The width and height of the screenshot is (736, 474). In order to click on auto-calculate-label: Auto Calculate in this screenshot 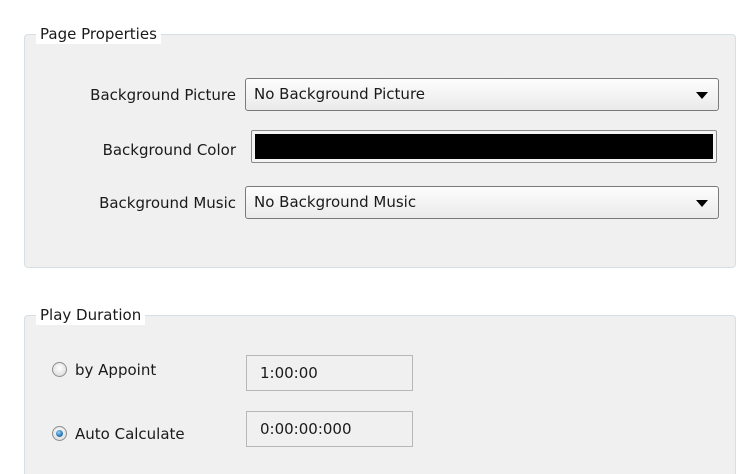, I will do `click(130, 434)`.